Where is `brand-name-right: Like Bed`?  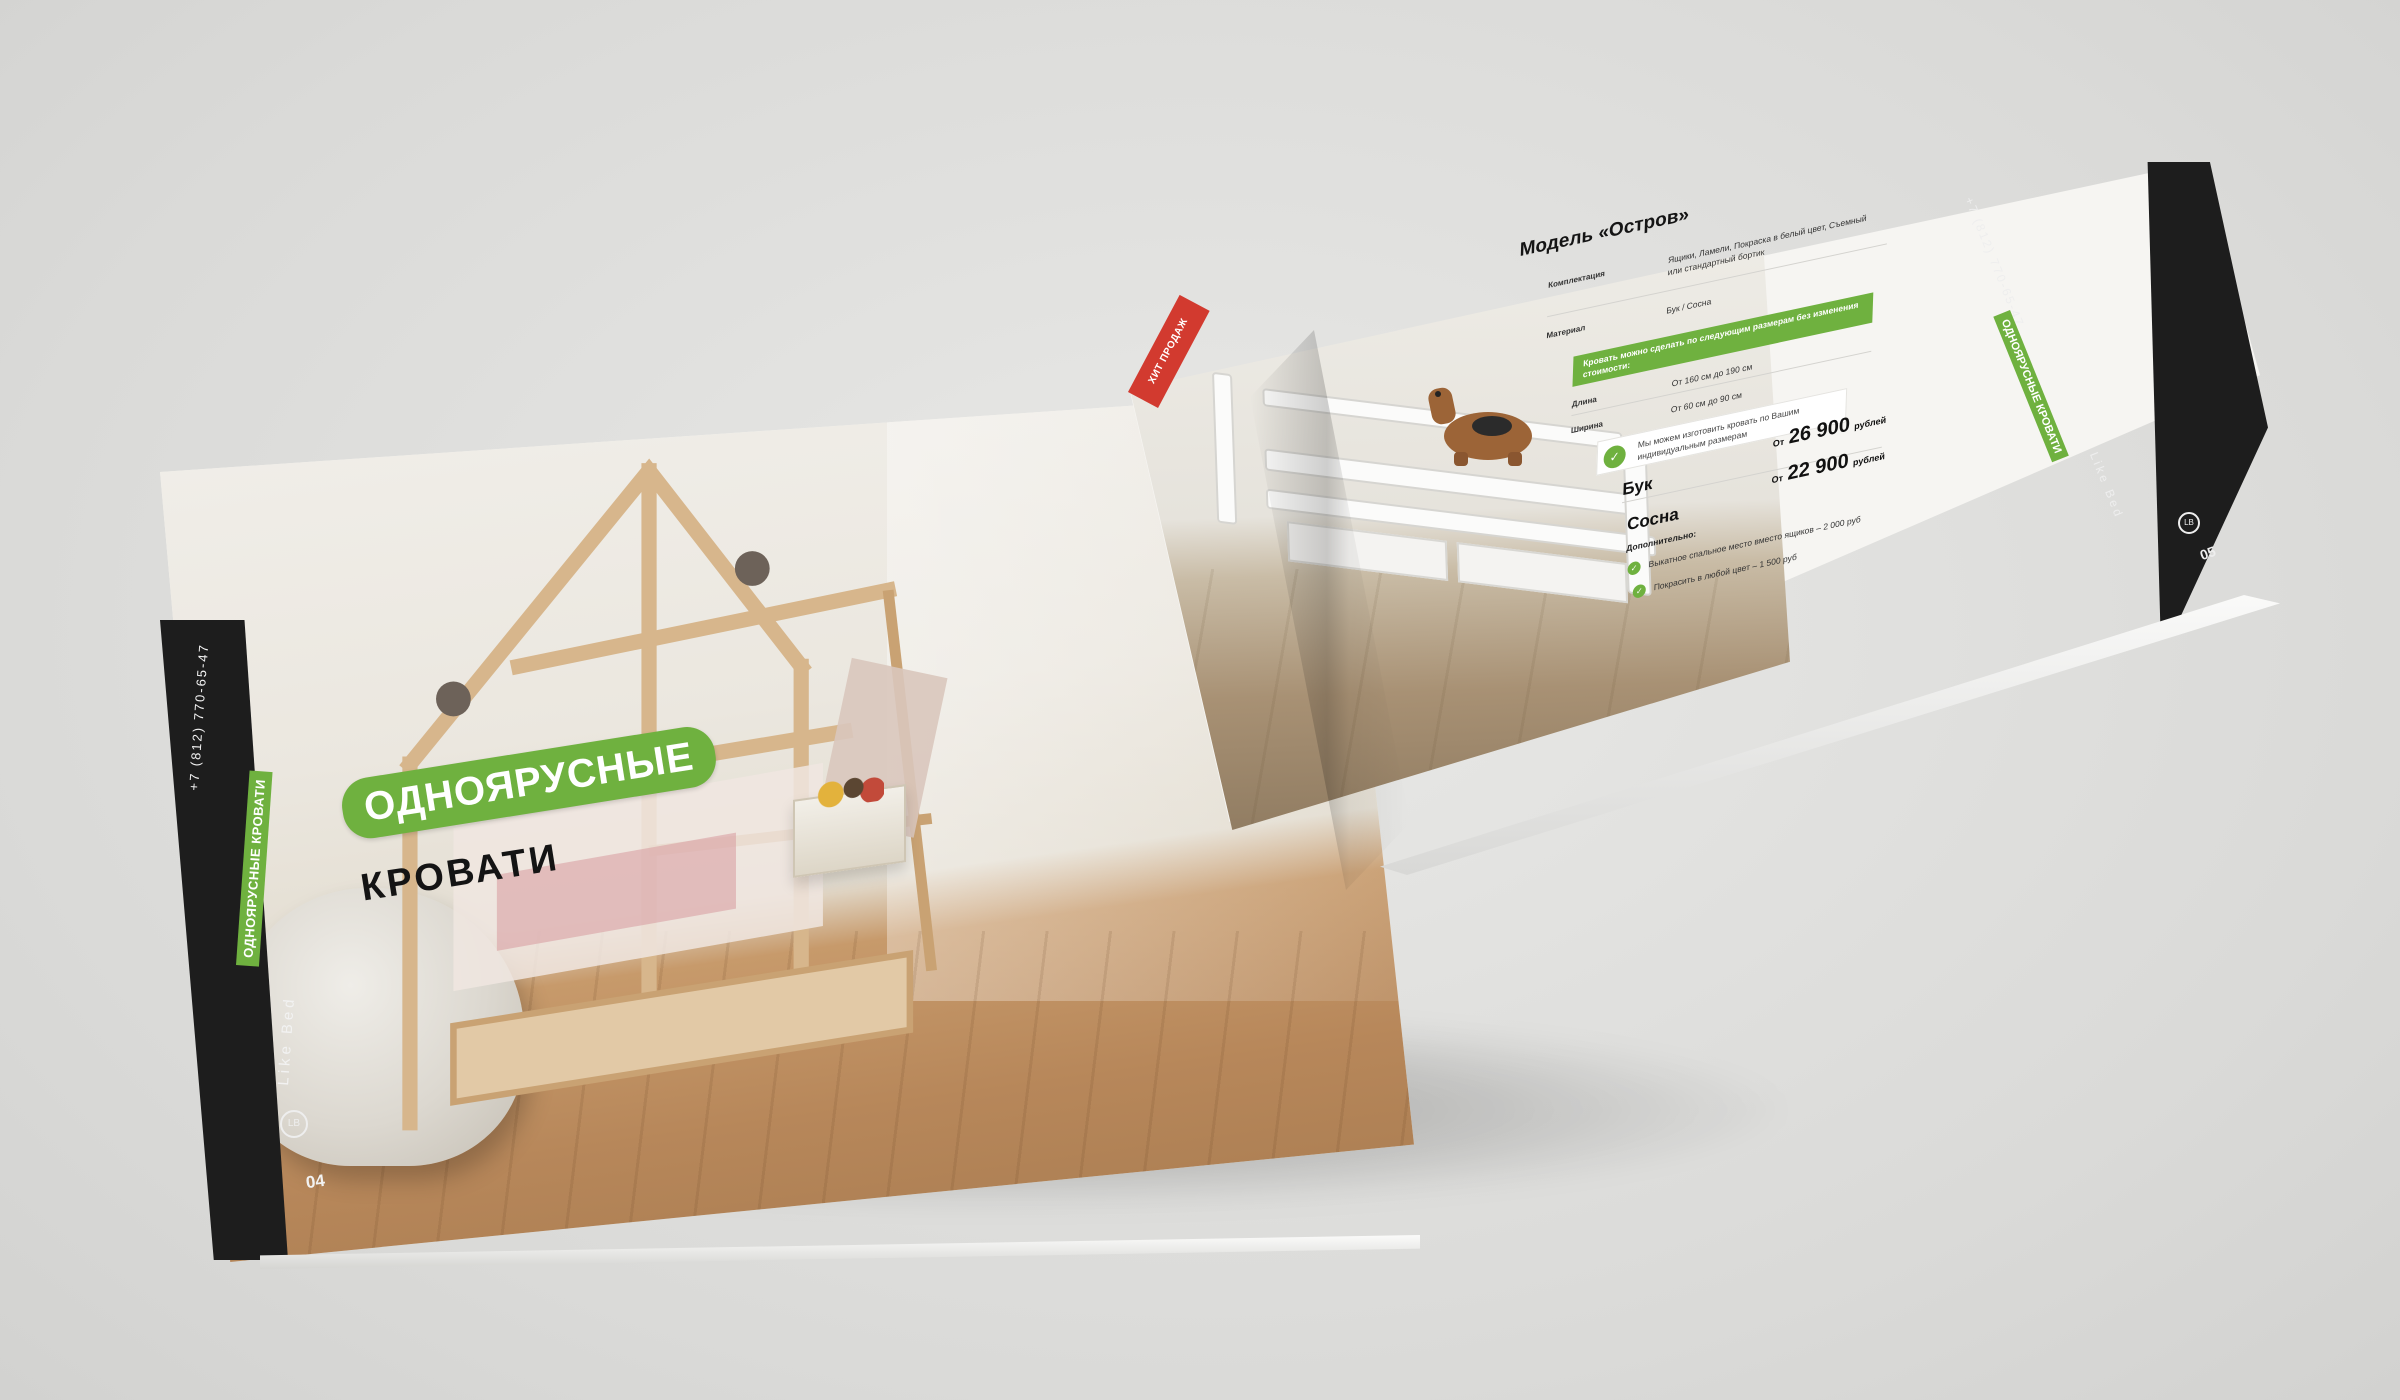 brand-name-right: Like Bed is located at coordinates (2107, 485).